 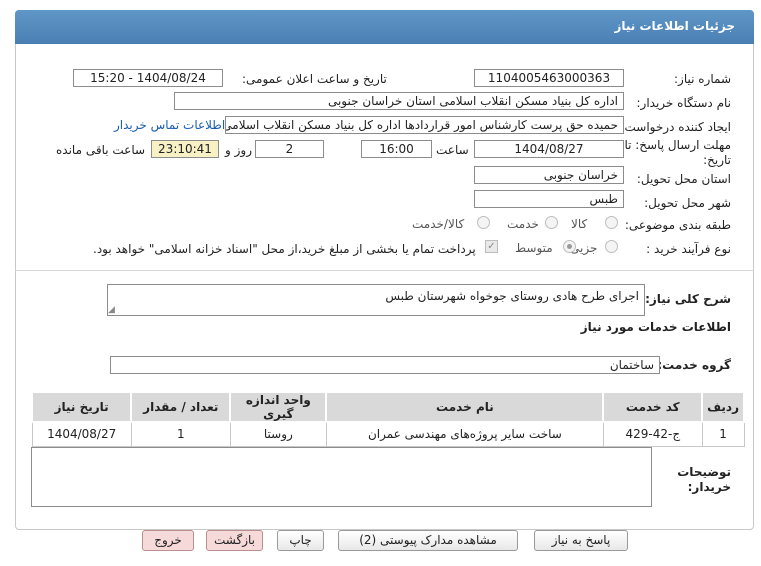 What do you see at coordinates (300, 540) in the screenshot?
I see `print-button: چاپ` at bounding box center [300, 540].